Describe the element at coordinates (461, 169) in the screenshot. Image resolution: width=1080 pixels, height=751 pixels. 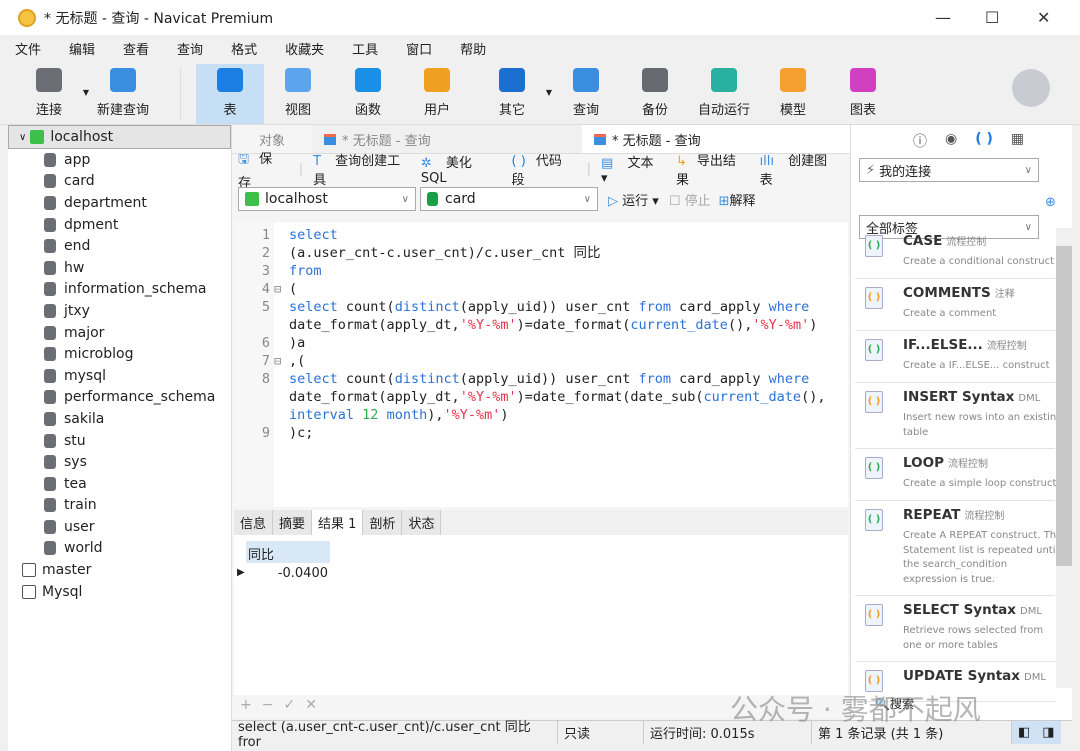
I see `beautify-sql-button: ✲ 美化 SQL` at that location.